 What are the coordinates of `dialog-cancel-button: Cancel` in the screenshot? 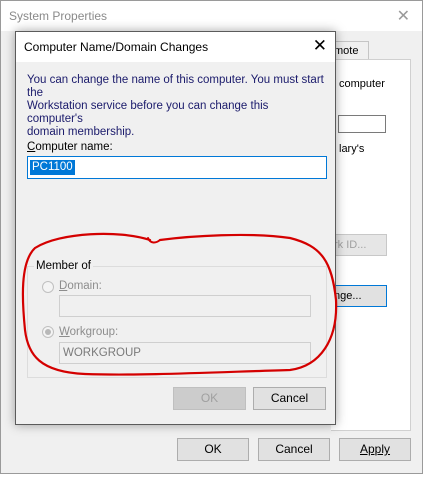 It's located at (289, 398).